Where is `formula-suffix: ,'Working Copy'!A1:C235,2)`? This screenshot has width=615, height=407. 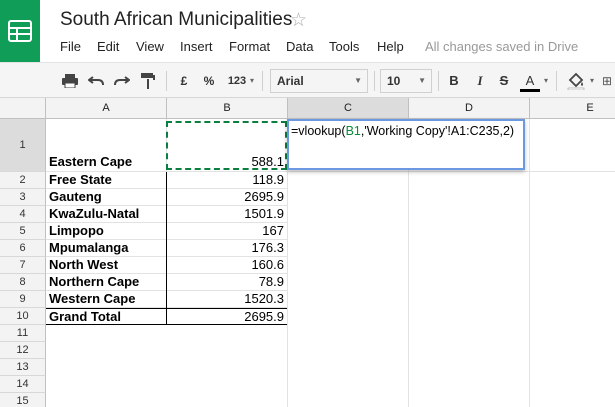 formula-suffix: ,'Working Copy'!A1:C235,2) is located at coordinates (437, 131).